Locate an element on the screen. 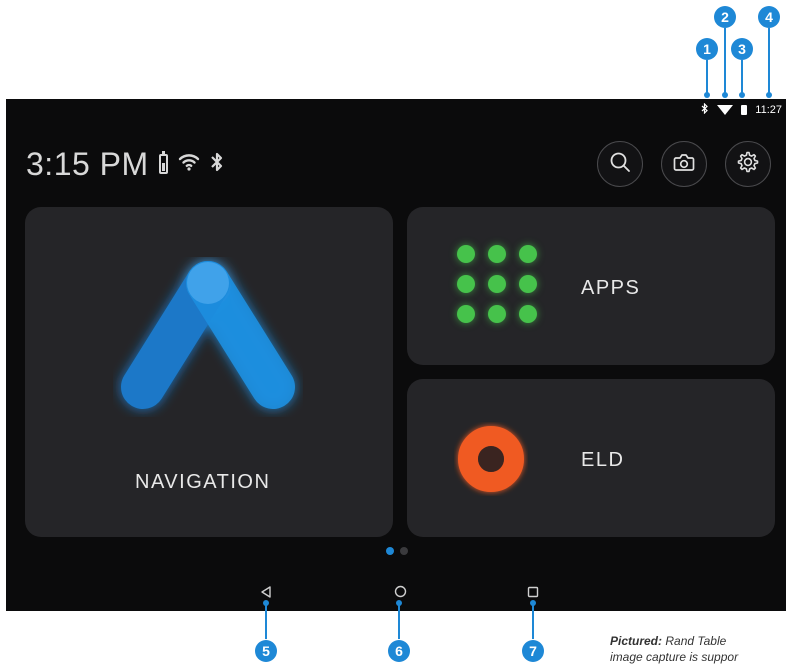 This screenshot has width=786, height=667. search-button is located at coordinates (620, 164).